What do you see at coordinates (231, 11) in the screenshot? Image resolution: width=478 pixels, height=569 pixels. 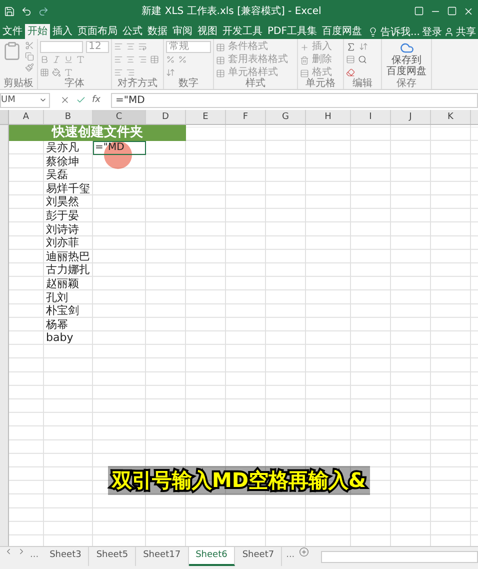 I see `window-title: 新建 XLS 工作表.xls [兼容模式] - Excel` at bounding box center [231, 11].